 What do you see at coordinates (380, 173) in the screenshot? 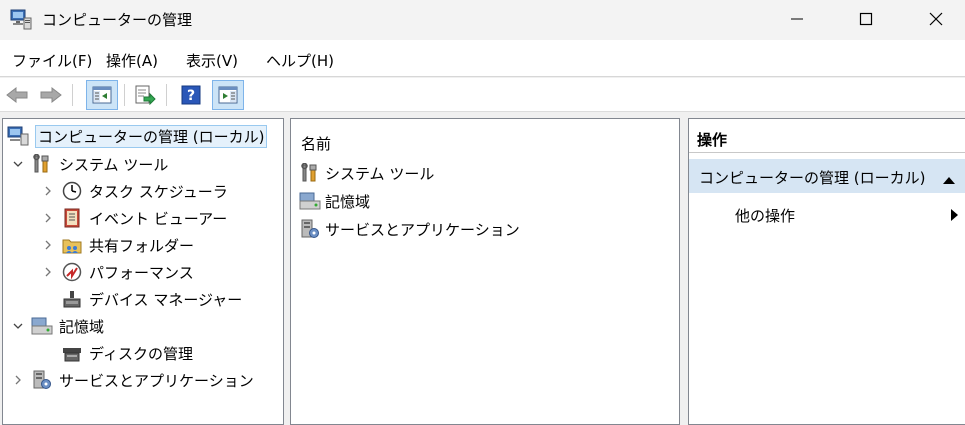
I see `list-item-label: システム ツール` at bounding box center [380, 173].